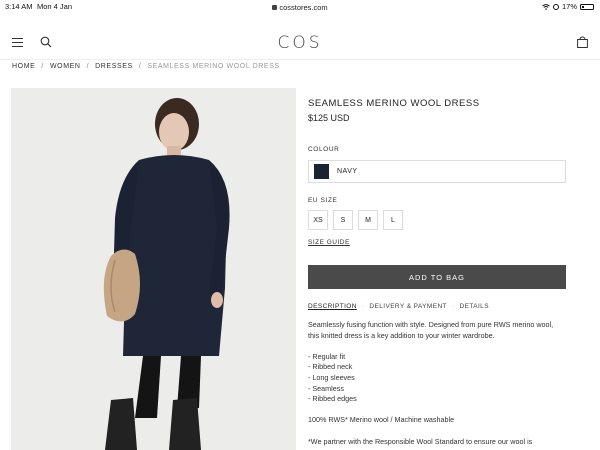 The image size is (600, 450). Describe the element at coordinates (394, 103) in the screenshot. I see `product-title: SEAMLESS MERINO WOOL DRESS` at that location.